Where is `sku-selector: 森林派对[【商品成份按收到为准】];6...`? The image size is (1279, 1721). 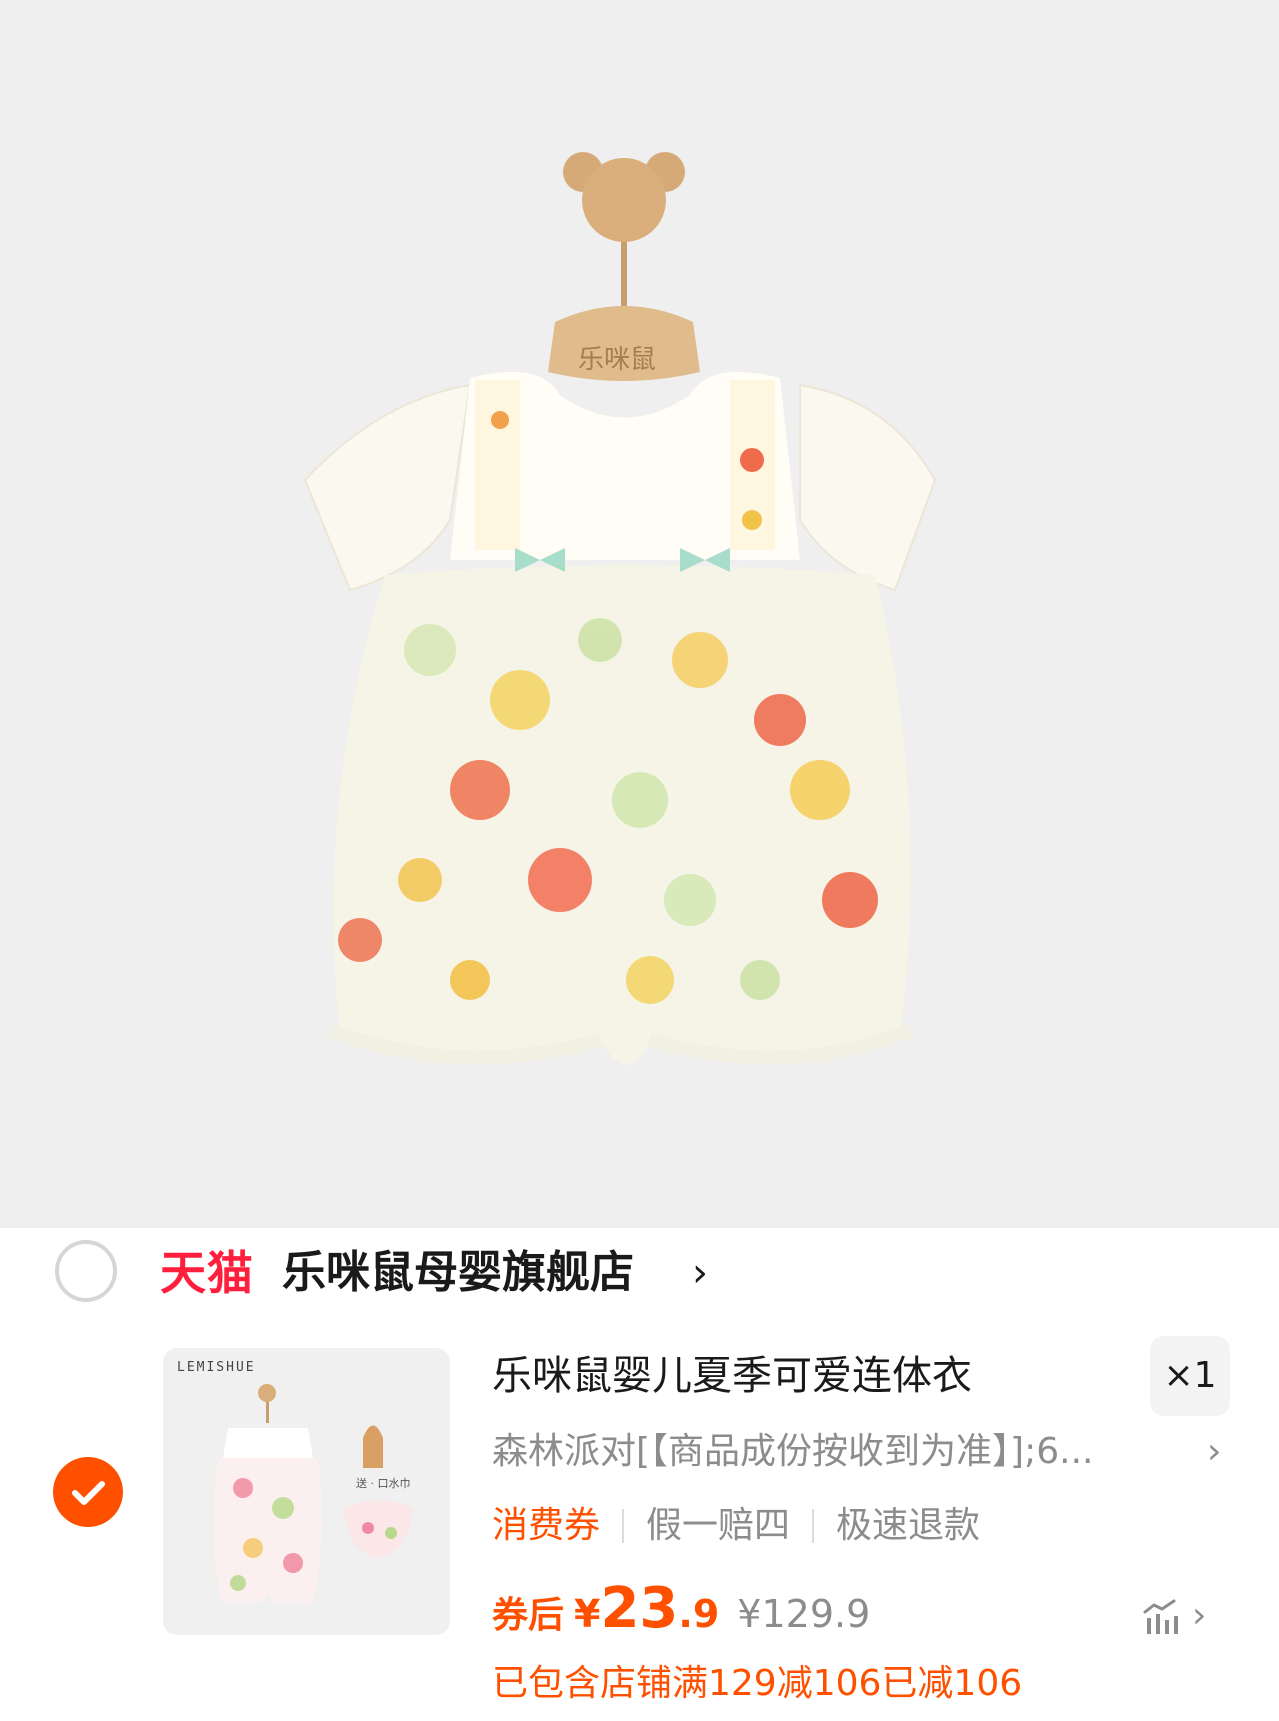
sku-selector: 森林派对[【商品成份按收到为准】];6... is located at coordinates (842, 1452).